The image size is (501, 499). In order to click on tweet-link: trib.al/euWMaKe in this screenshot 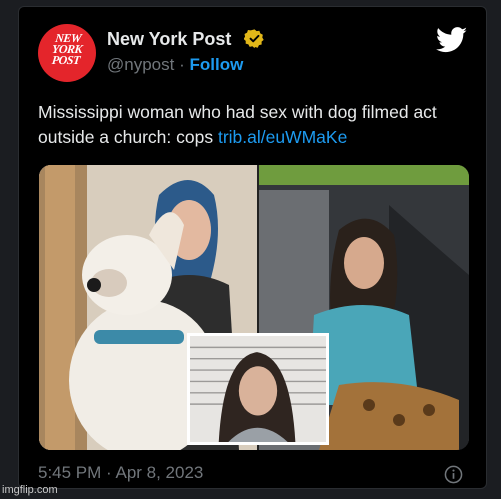, I will do `click(282, 137)`.